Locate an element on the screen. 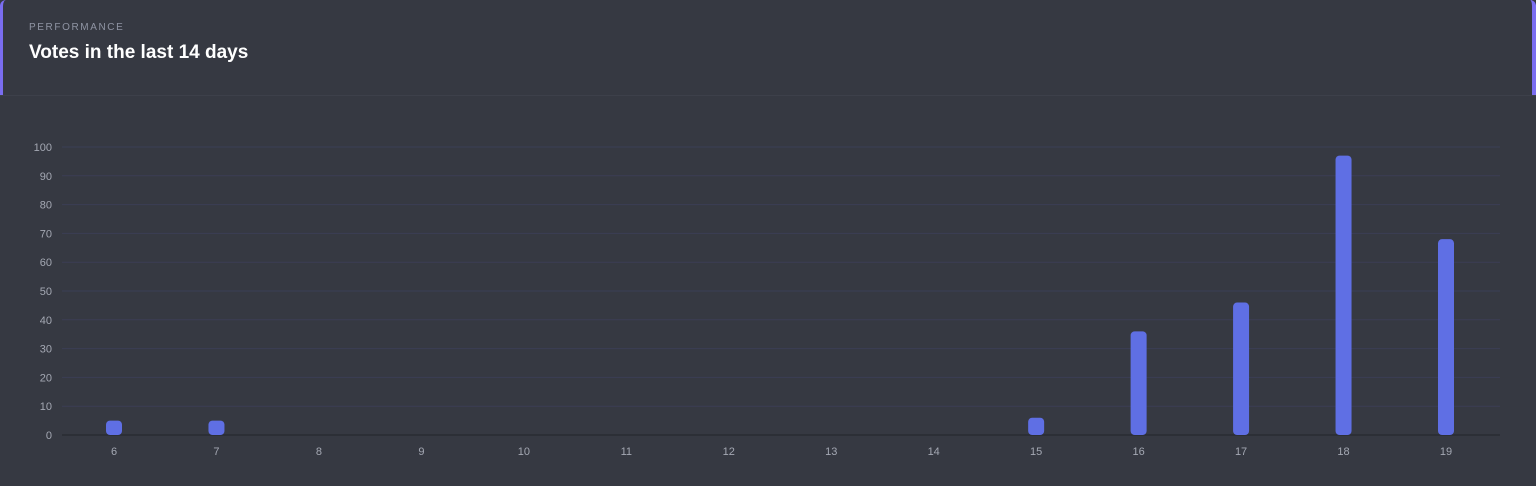 This screenshot has width=1536, height=486. x-tick-label: 13 is located at coordinates (831, 452).